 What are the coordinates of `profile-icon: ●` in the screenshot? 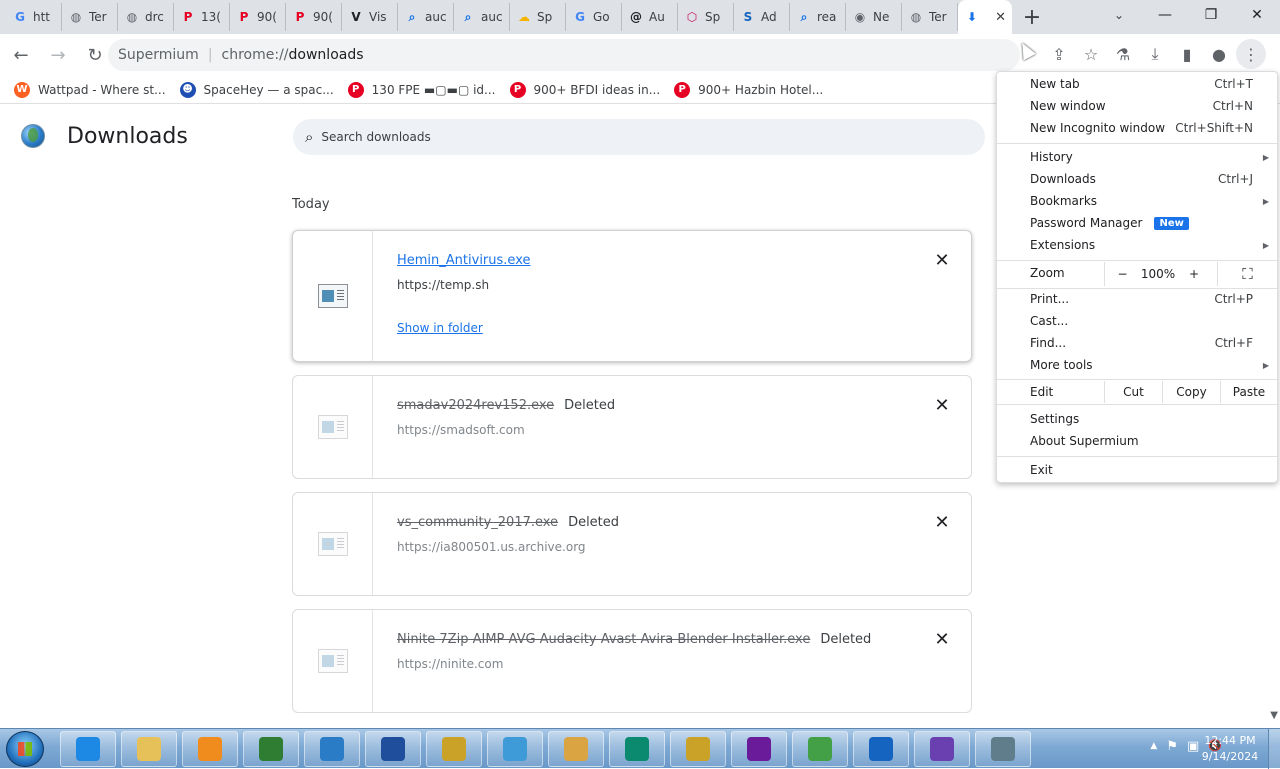 It's located at (1219, 54).